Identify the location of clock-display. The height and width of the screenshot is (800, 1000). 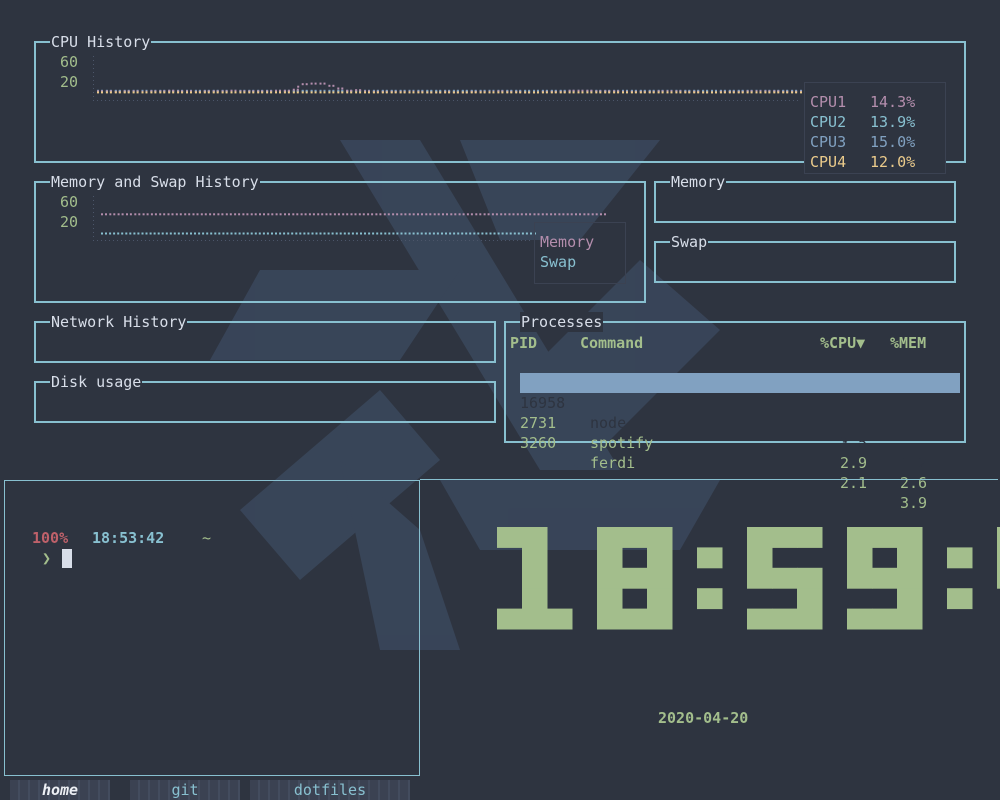
(748, 578).